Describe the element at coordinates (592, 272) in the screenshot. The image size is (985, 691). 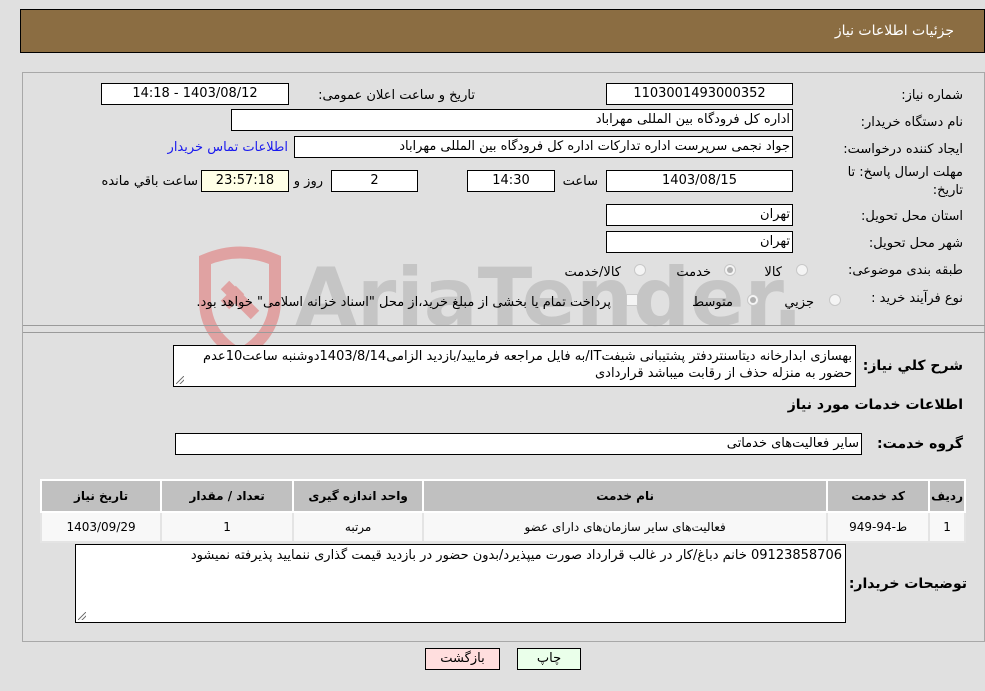
I see `category-option-goods-service: کالا/خدمت` at that location.